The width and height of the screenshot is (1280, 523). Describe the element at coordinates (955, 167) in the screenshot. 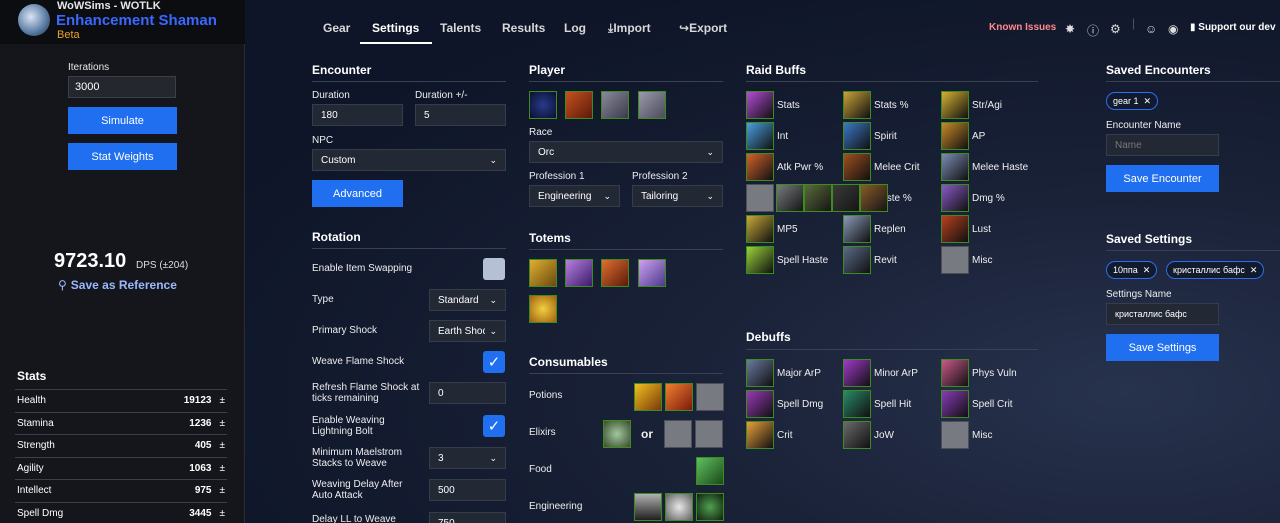

I see `melee-haste-icon` at that location.